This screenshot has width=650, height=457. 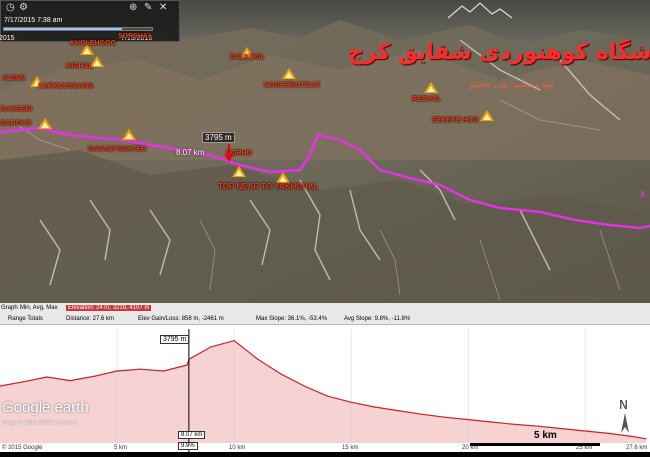 What do you see at coordinates (181, 319) in the screenshot?
I see `gain-loss-stat: Elev Gain/Loss: 858 m, -2461 m` at bounding box center [181, 319].